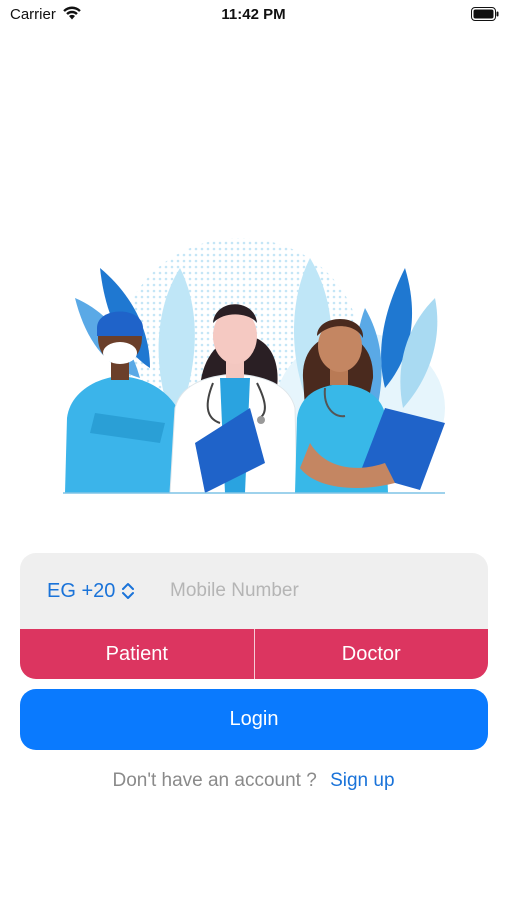 This screenshot has height=900, width=507. Describe the element at coordinates (485, 14) in the screenshot. I see `battery-icon` at that location.